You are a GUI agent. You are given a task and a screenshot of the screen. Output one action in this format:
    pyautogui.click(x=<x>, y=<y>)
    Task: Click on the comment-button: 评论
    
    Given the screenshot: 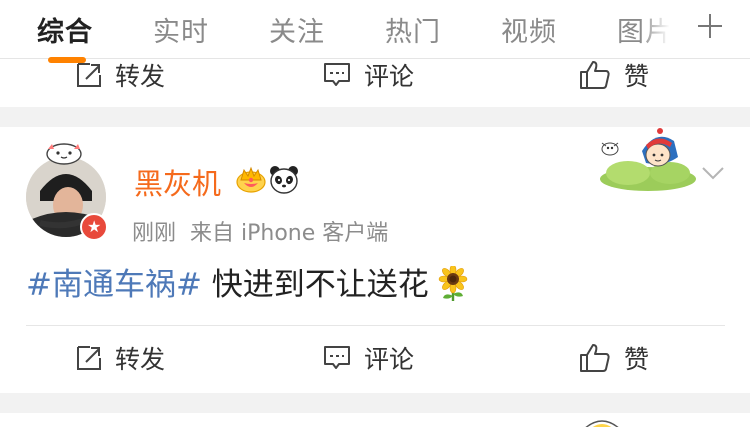 What is the action you would take?
    pyautogui.click(x=368, y=358)
    